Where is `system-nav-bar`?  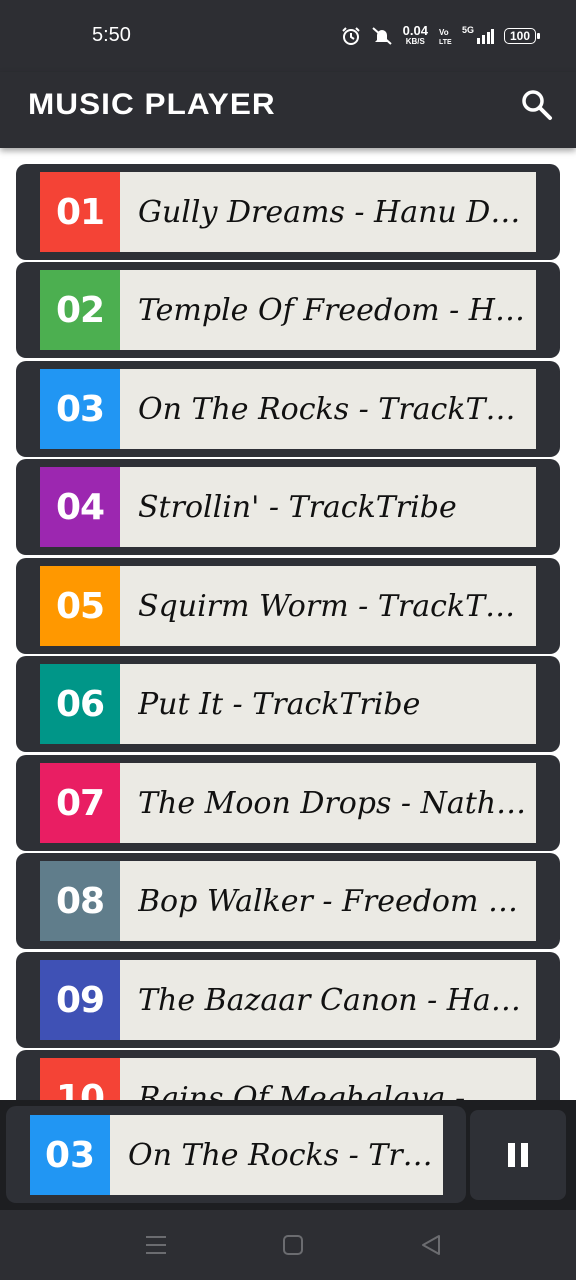
system-nav-bar is located at coordinates (288, 1245).